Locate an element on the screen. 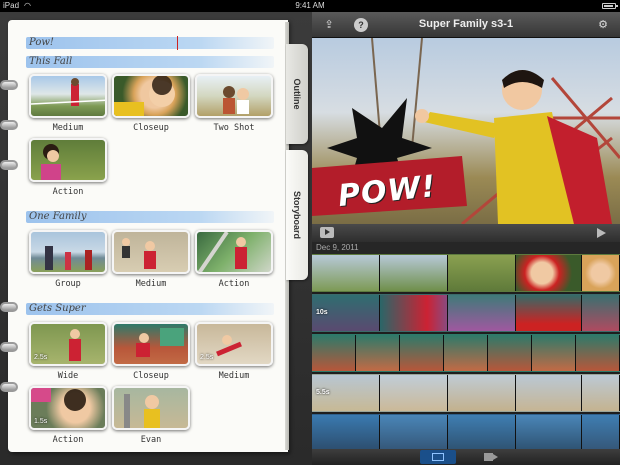 The image size is (620, 465). tab-storyboard: Storyboard is located at coordinates (297, 215).